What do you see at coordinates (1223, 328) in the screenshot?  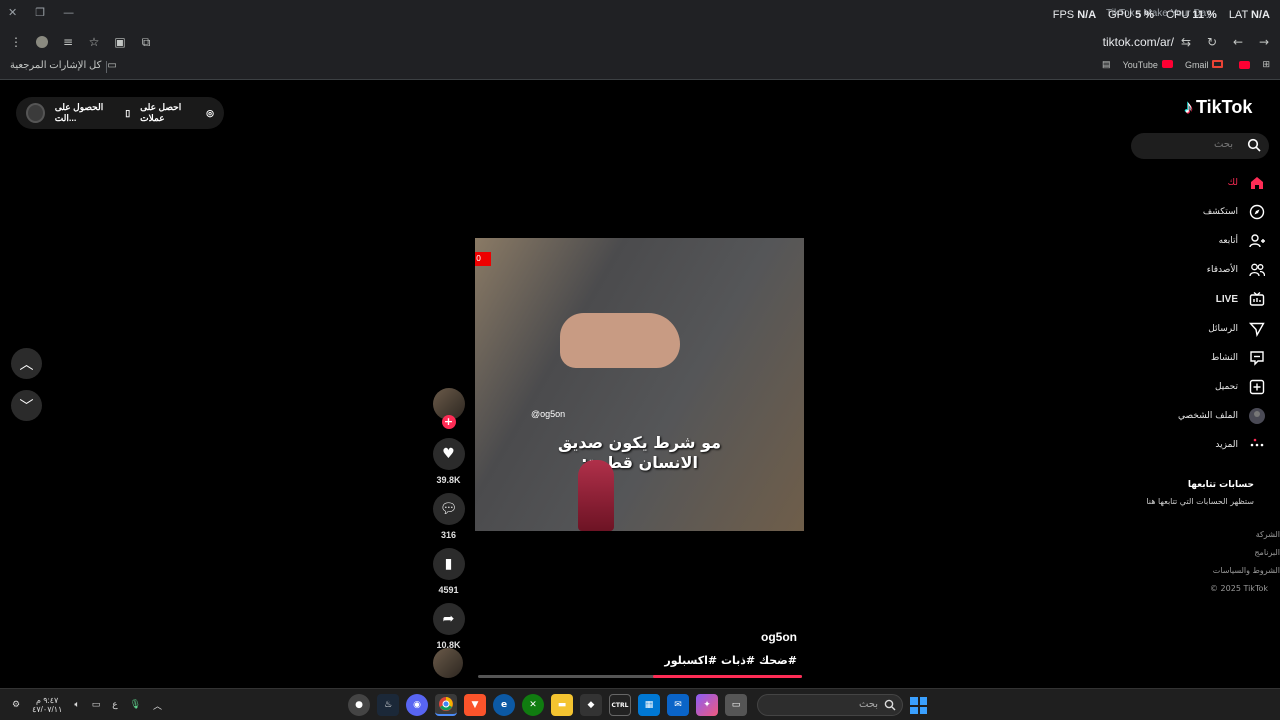 I see `sidebar-item-label: الرسائل` at bounding box center [1223, 328].